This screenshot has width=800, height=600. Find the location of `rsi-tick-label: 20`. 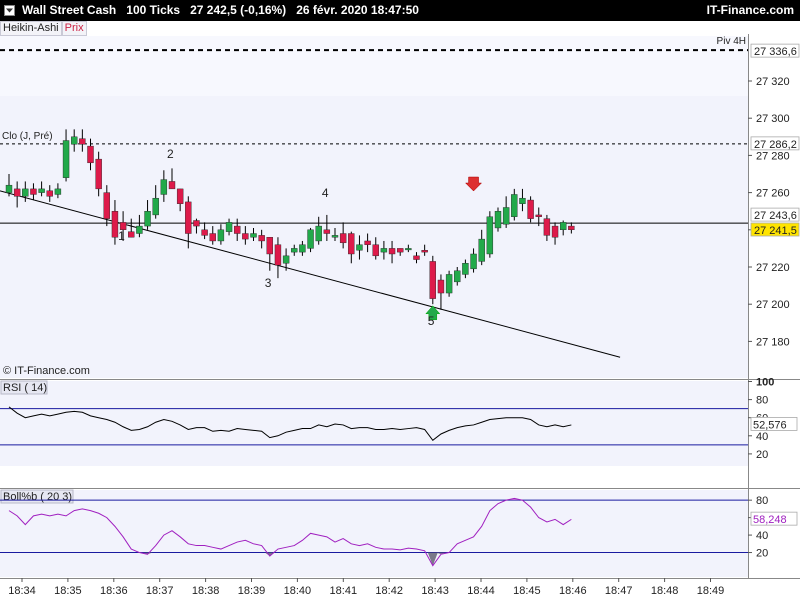

rsi-tick-label: 20 is located at coordinates (762, 455).